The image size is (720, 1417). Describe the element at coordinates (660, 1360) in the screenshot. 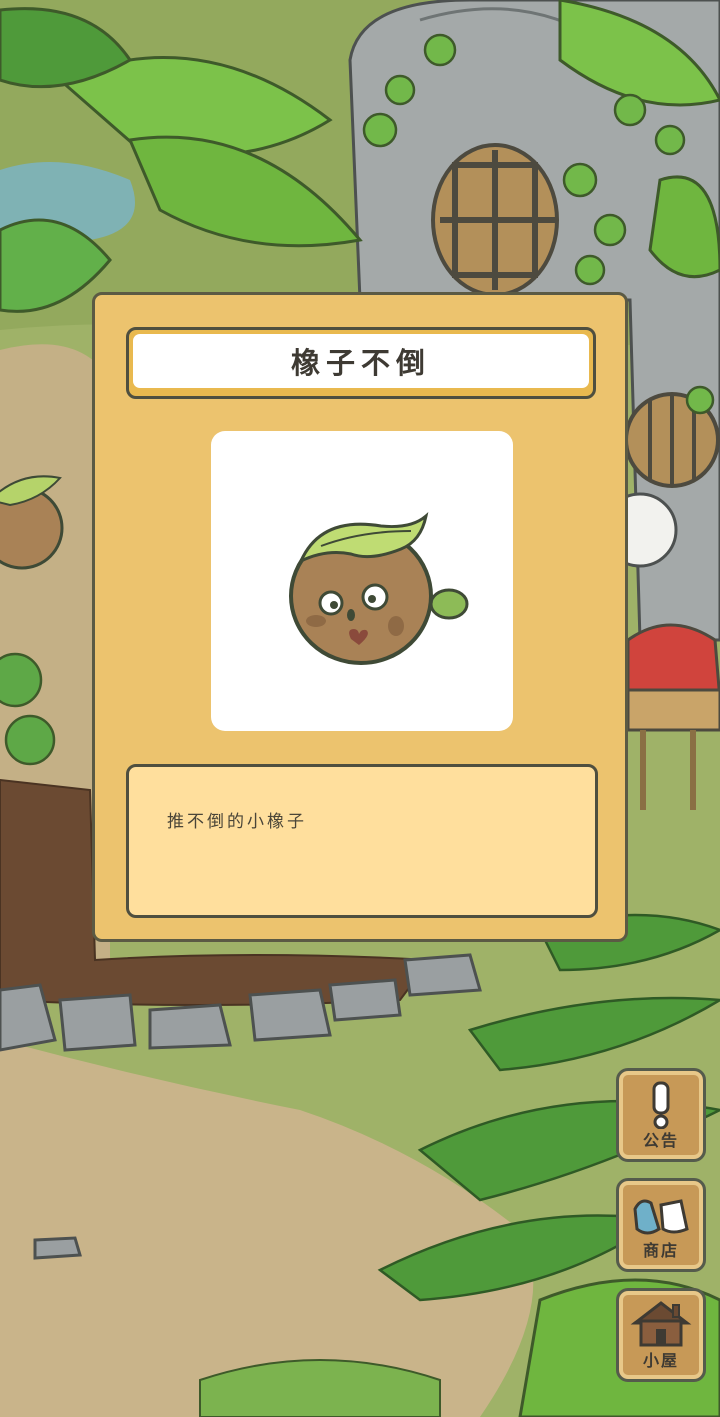

I see `house-label: 小屋` at that location.